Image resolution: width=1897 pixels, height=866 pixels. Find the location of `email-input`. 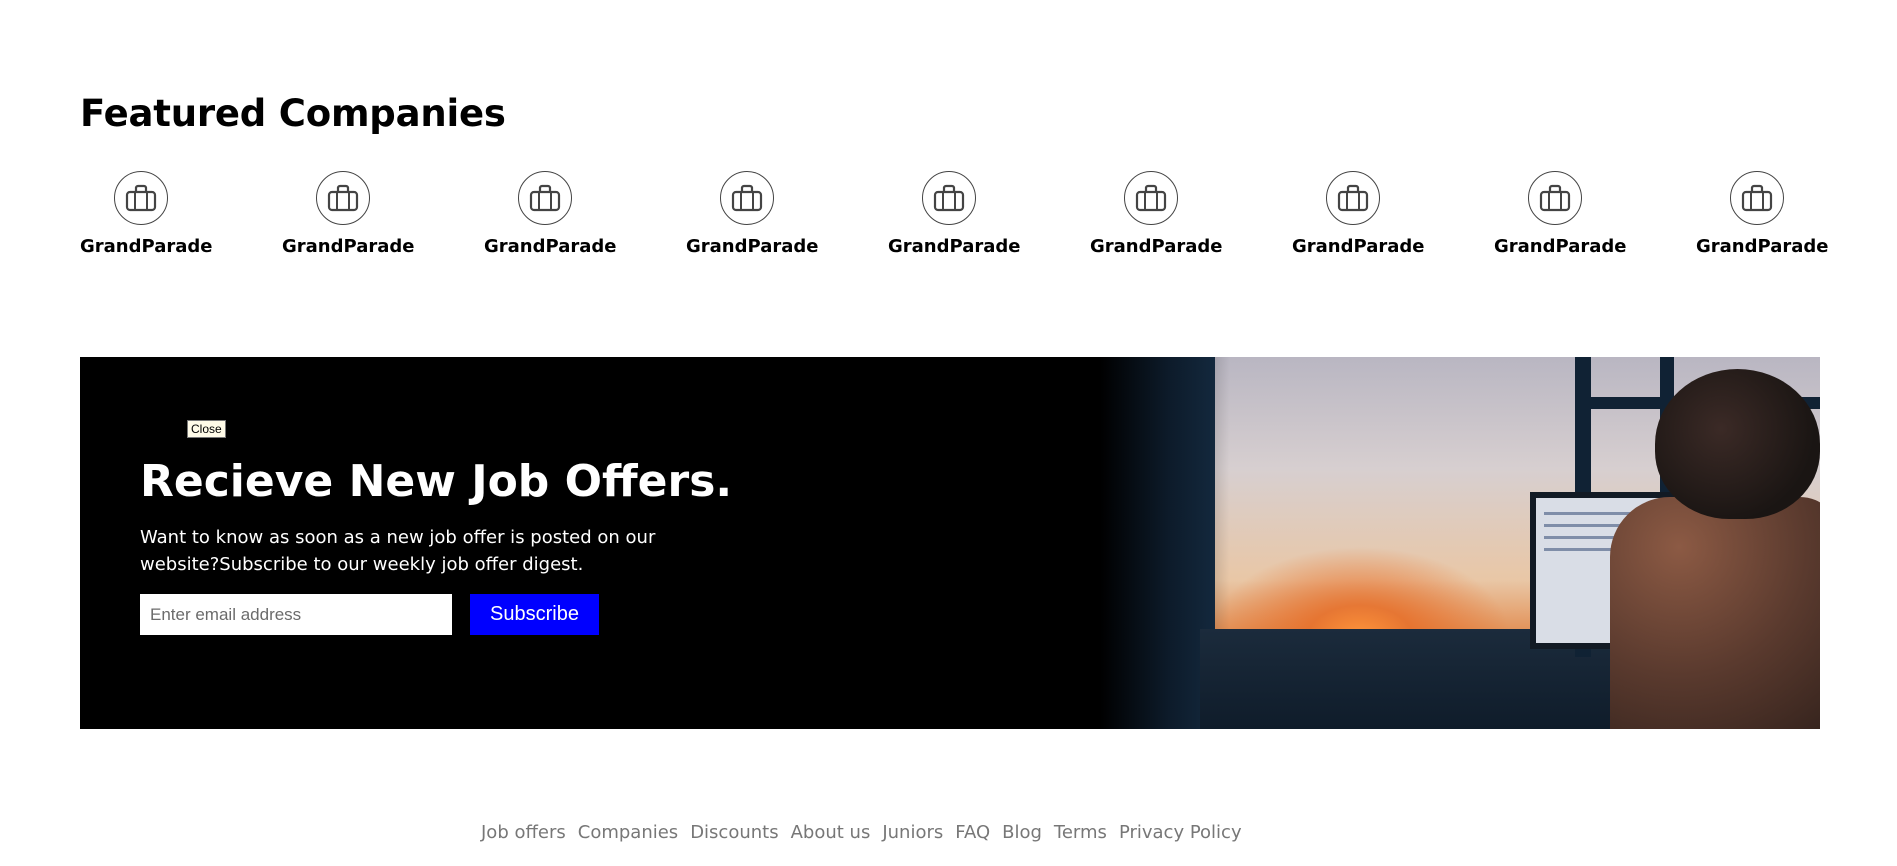

email-input is located at coordinates (296, 614).